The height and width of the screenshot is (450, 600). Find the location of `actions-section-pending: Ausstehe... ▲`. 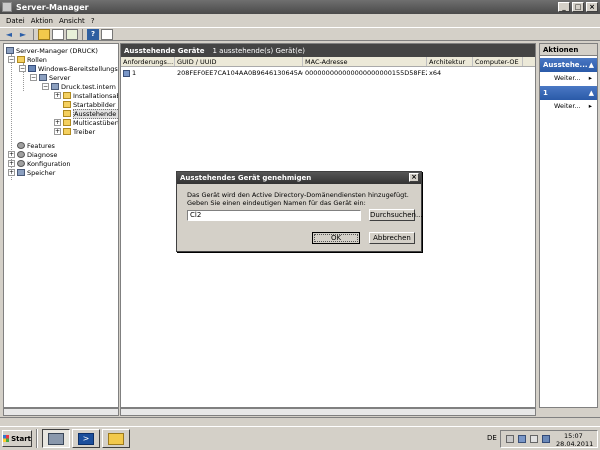

actions-section-pending: Ausstehe... ▲ is located at coordinates (568, 65).